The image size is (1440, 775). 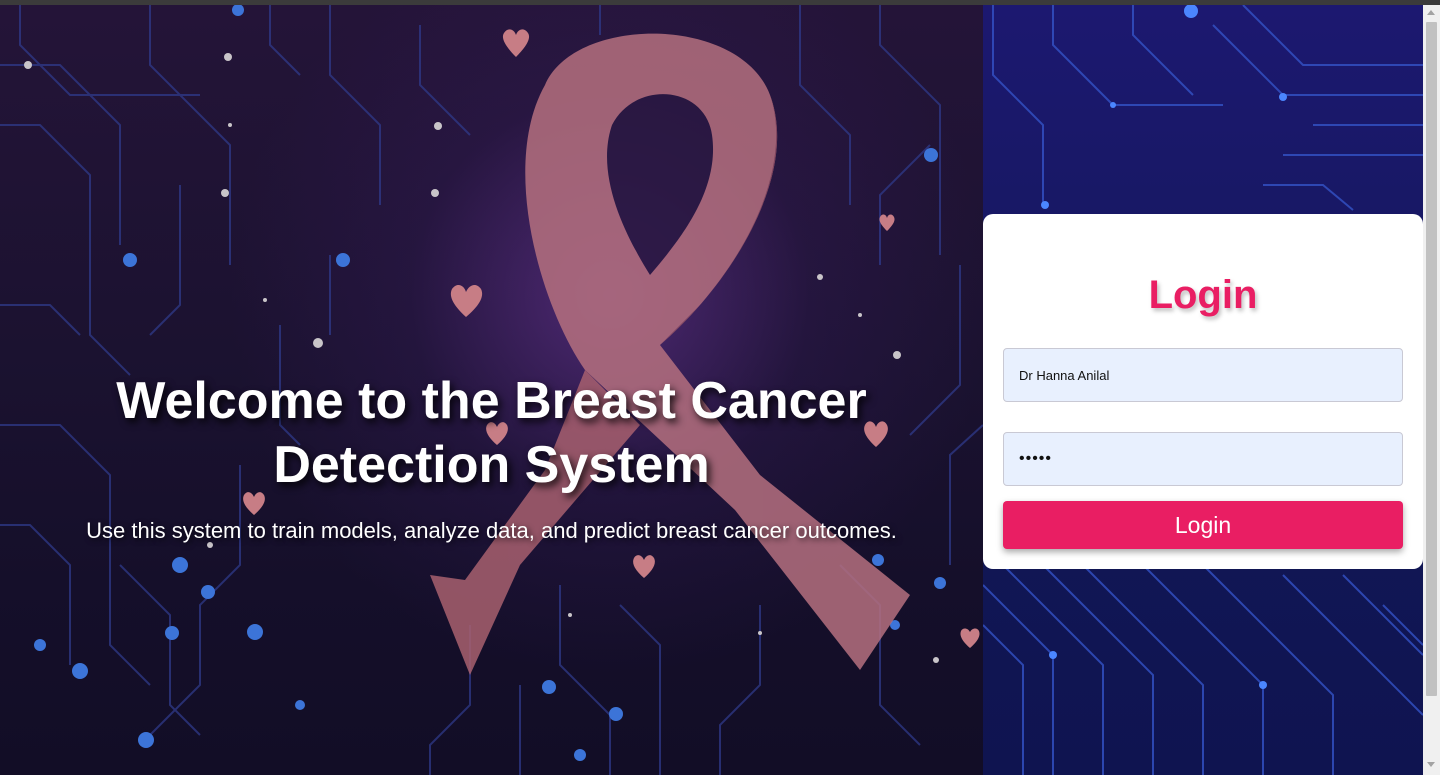 What do you see at coordinates (1203, 295) in the screenshot?
I see `login-title: Login` at bounding box center [1203, 295].